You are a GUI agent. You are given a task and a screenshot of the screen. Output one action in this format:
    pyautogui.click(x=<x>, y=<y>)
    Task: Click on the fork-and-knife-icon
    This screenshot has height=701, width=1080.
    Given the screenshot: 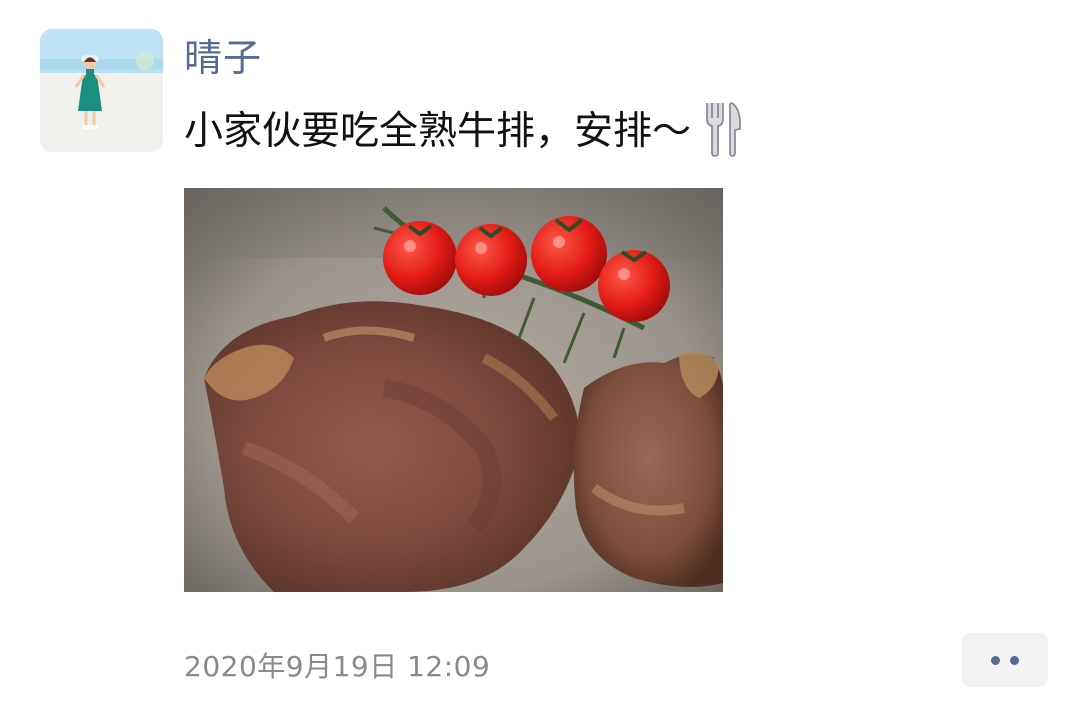 What is the action you would take?
    pyautogui.click(x=723, y=129)
    